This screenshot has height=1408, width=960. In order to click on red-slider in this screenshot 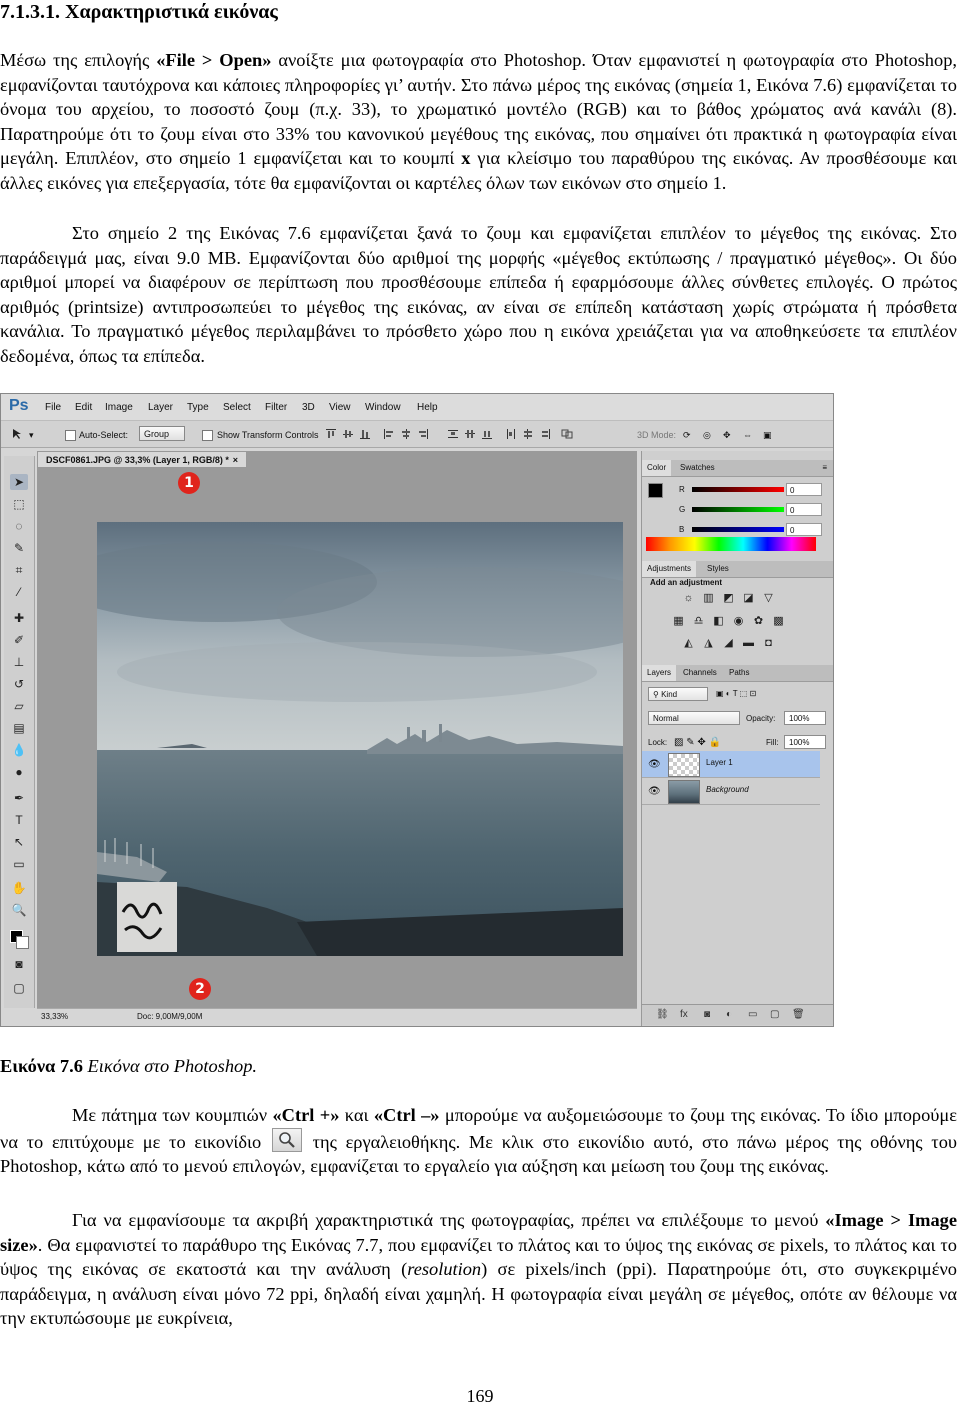, I will do `click(738, 489)`.